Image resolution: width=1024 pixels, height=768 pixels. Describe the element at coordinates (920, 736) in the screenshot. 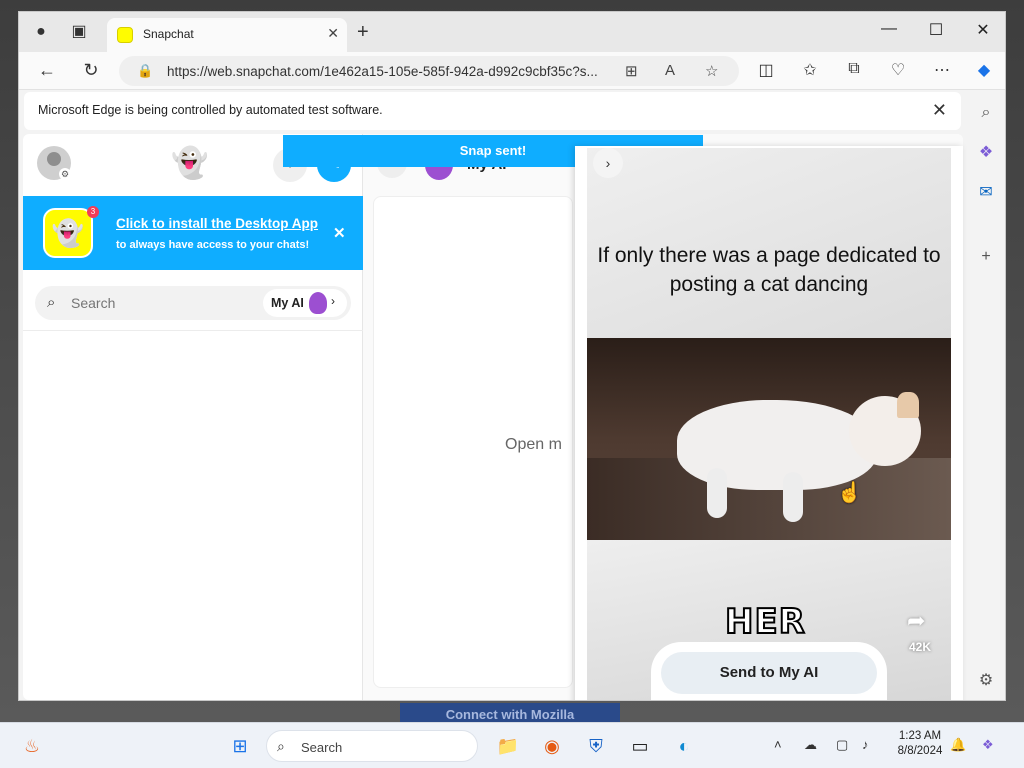

I see `clock-time: 1:23 AM` at that location.